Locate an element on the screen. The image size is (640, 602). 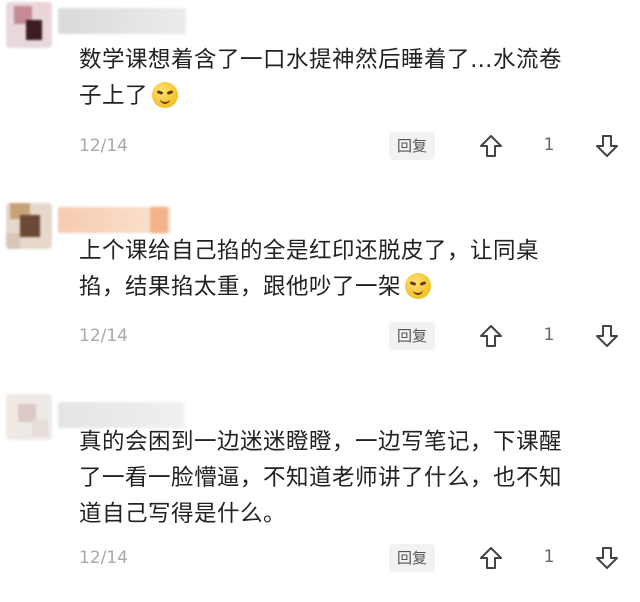
comment-text: 上个课给自己掐的全是红印还脱皮了，让同桌 掐，结果掐太重，跟他吵了一架 is located at coordinates (349, 269).